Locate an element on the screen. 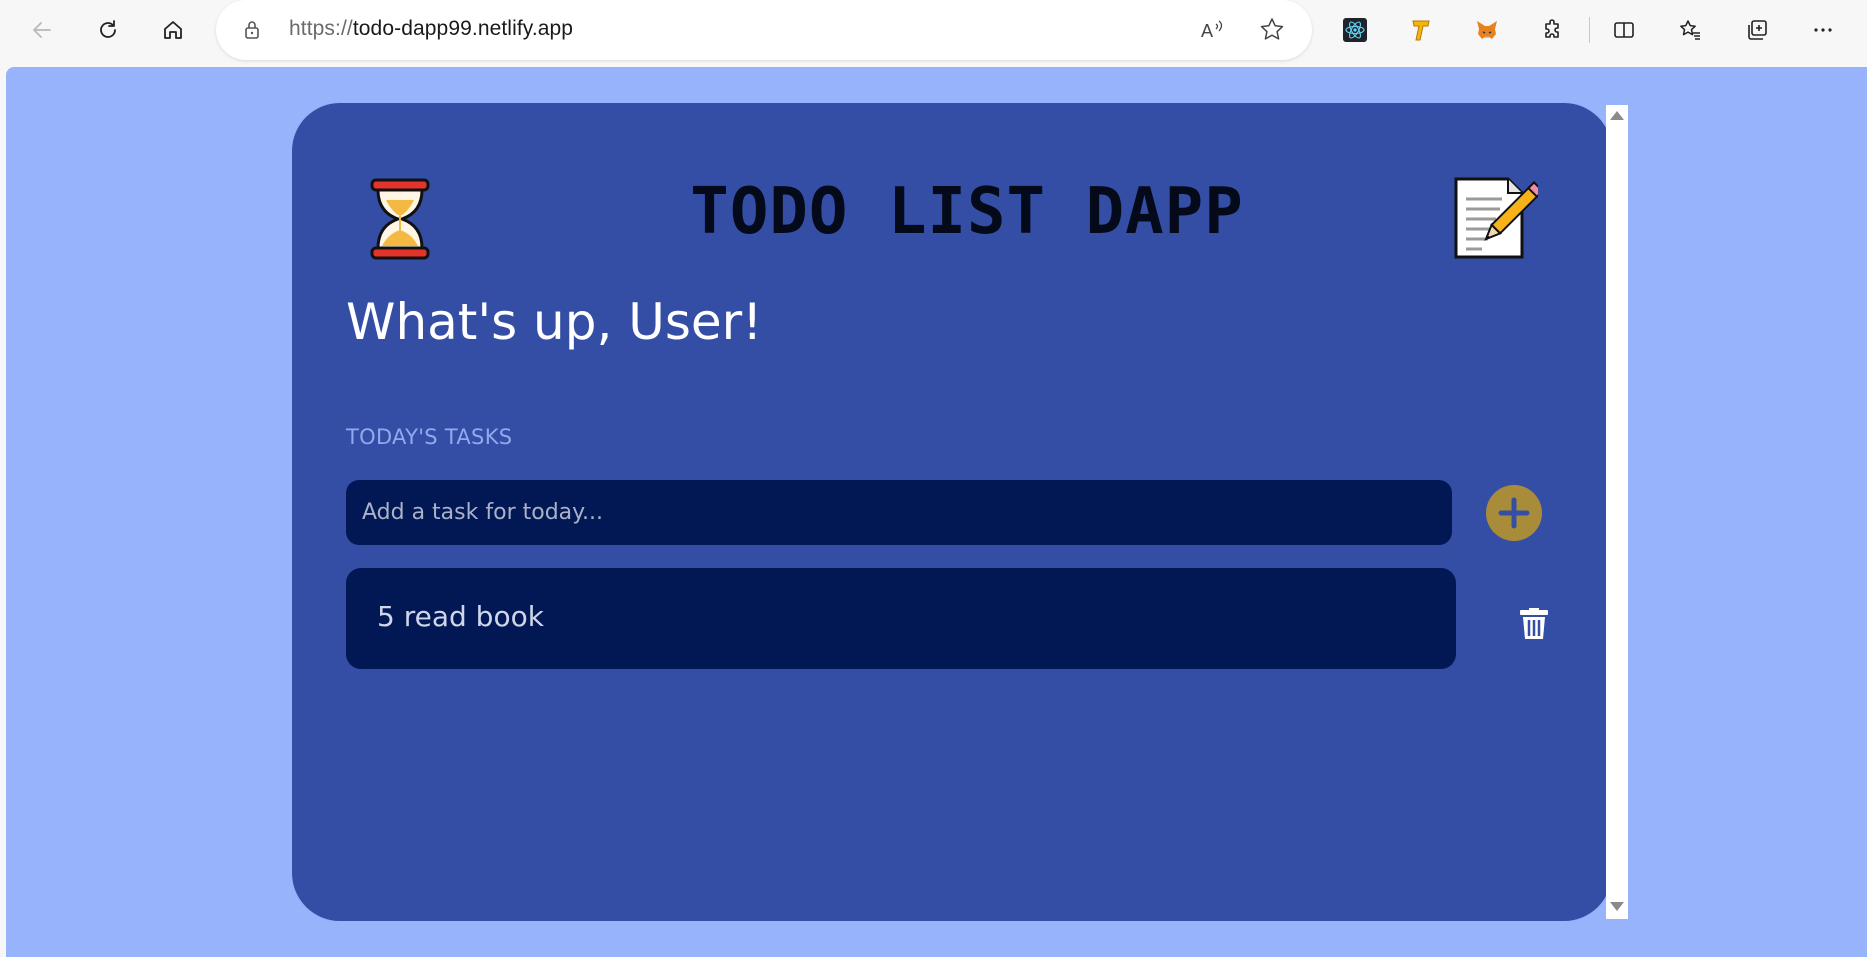 This screenshot has width=1867, height=957. read-aloud-icon: A is located at coordinates (1212, 30).